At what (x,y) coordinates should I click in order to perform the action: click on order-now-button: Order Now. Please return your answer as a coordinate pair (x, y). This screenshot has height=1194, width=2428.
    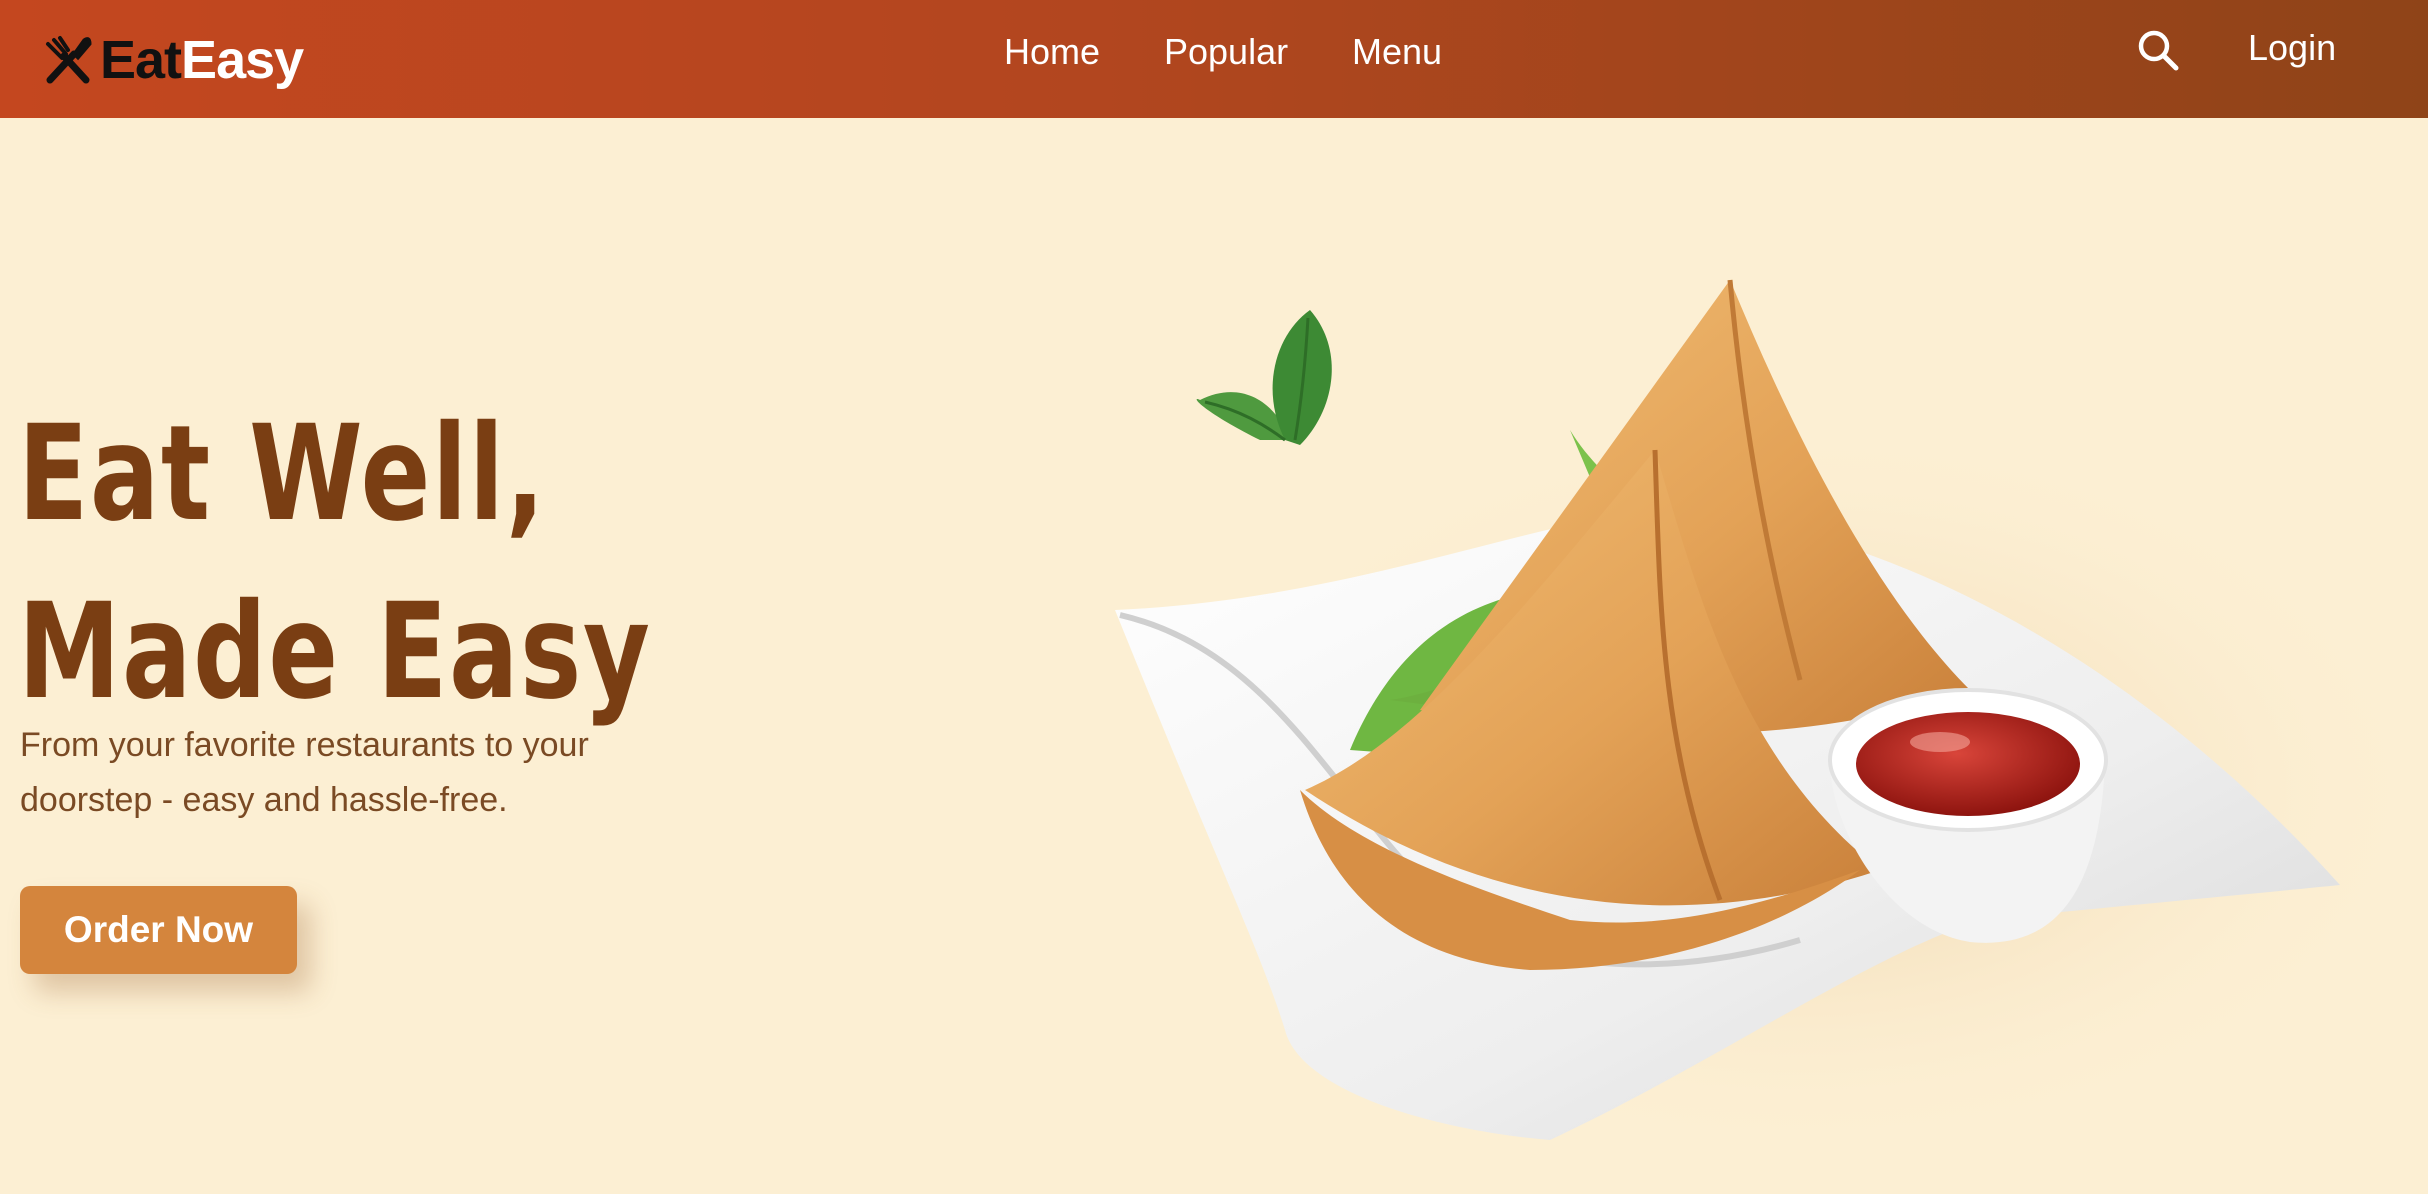
    Looking at the image, I should click on (158, 930).